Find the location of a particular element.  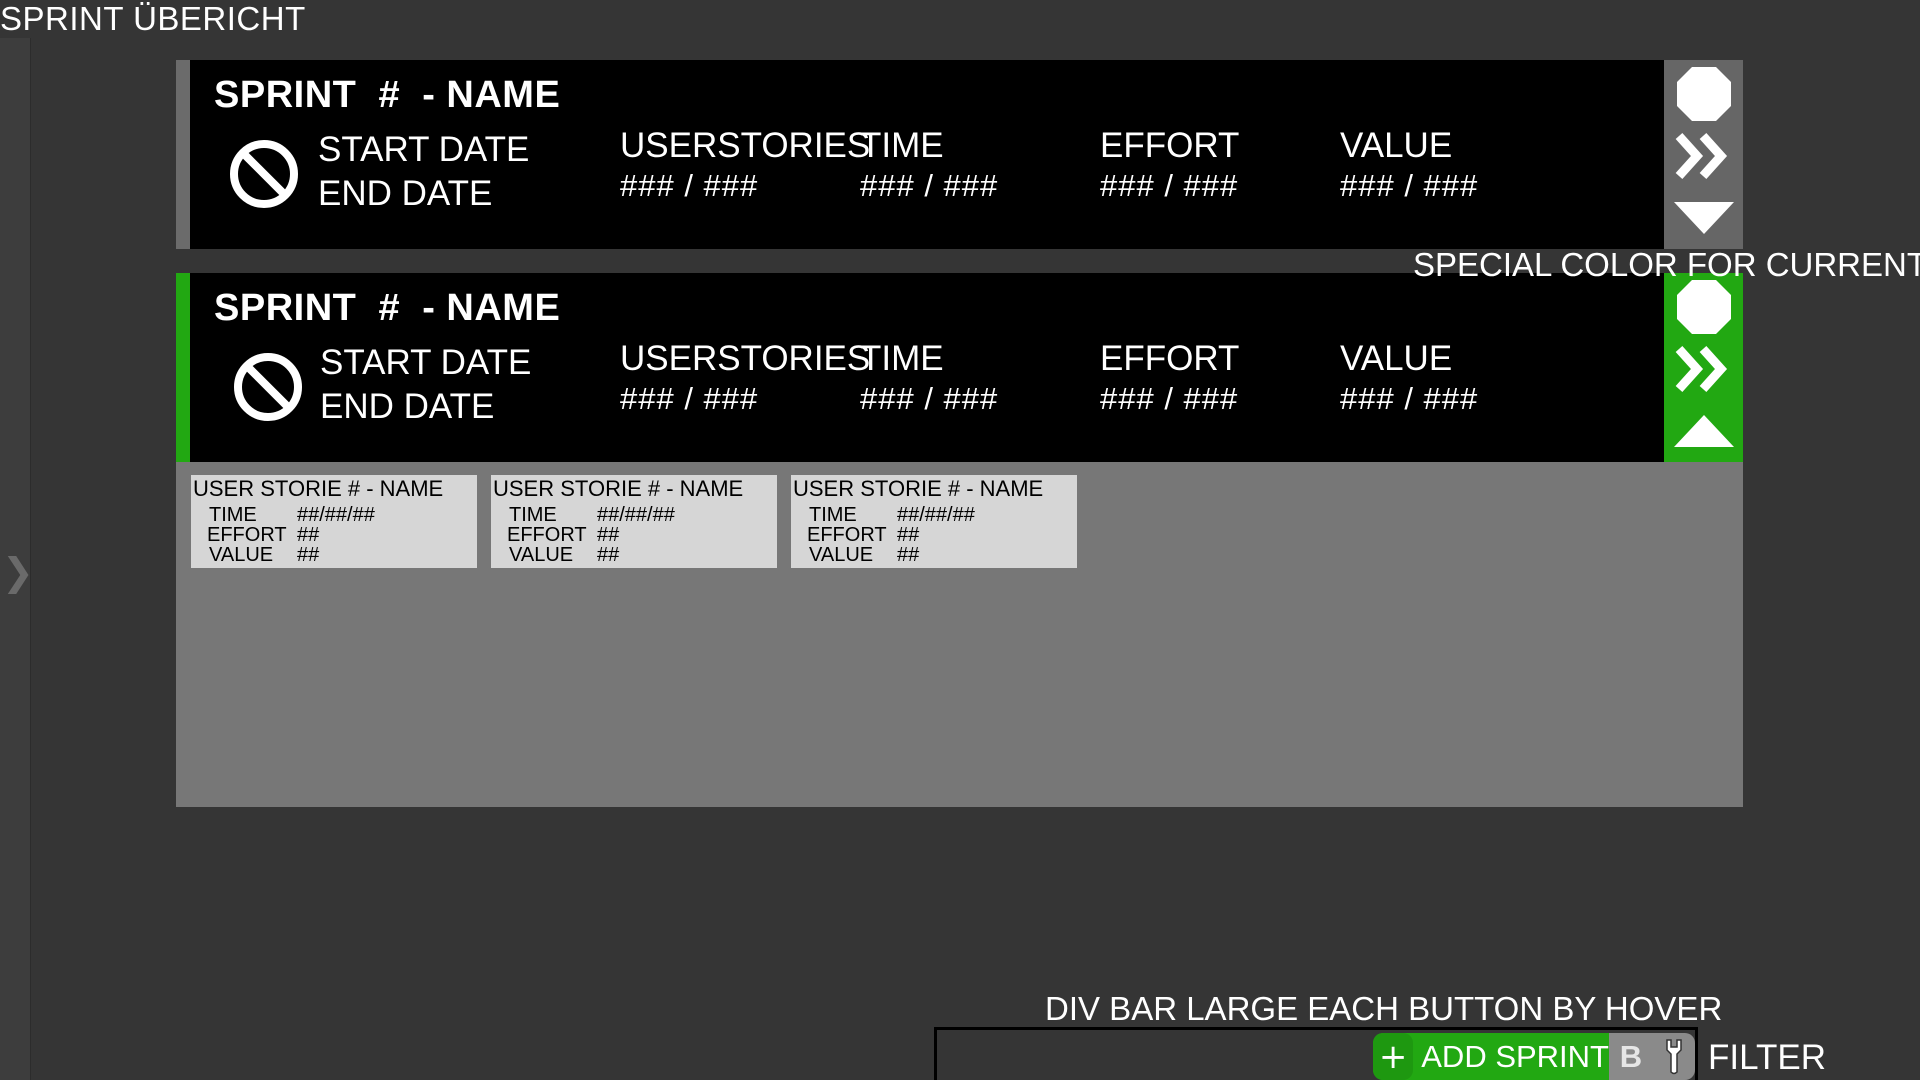

expand-button is located at coordinates (1703, 218).